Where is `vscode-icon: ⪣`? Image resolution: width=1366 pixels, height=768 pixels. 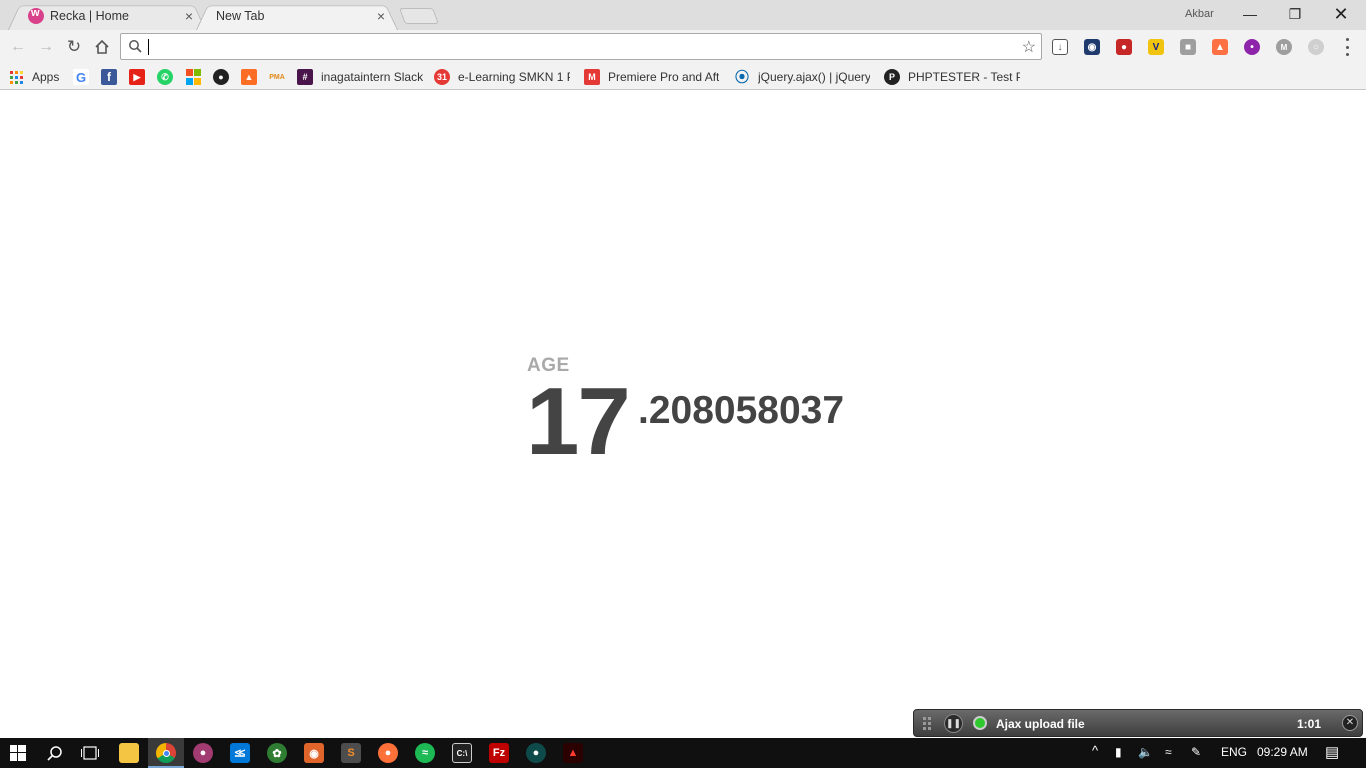 vscode-icon: ⪣ is located at coordinates (240, 753).